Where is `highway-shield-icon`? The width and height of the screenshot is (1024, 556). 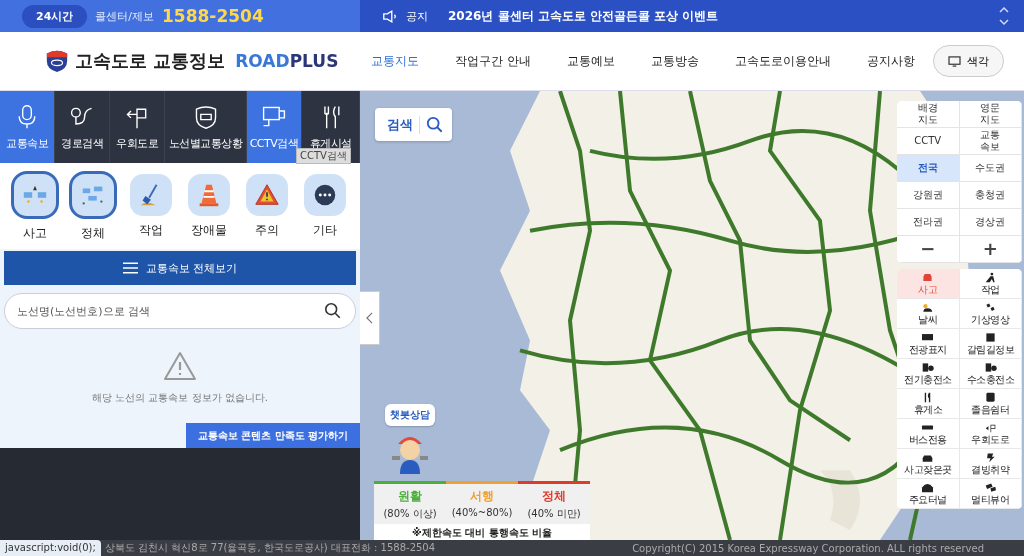
highway-shield-icon is located at coordinates (57, 61).